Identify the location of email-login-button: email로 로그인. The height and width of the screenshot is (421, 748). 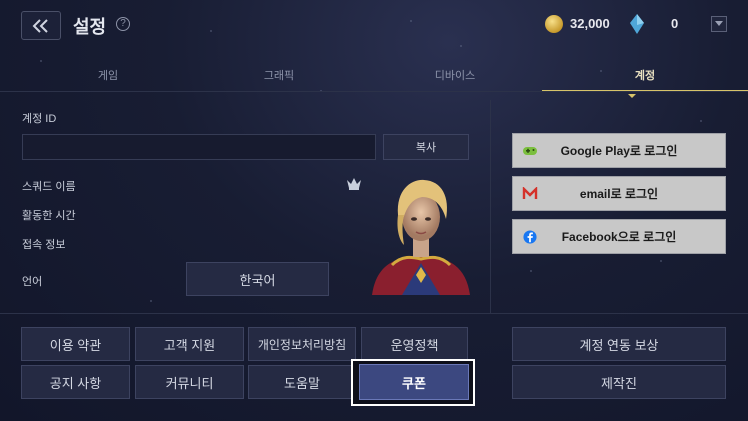
(619, 193).